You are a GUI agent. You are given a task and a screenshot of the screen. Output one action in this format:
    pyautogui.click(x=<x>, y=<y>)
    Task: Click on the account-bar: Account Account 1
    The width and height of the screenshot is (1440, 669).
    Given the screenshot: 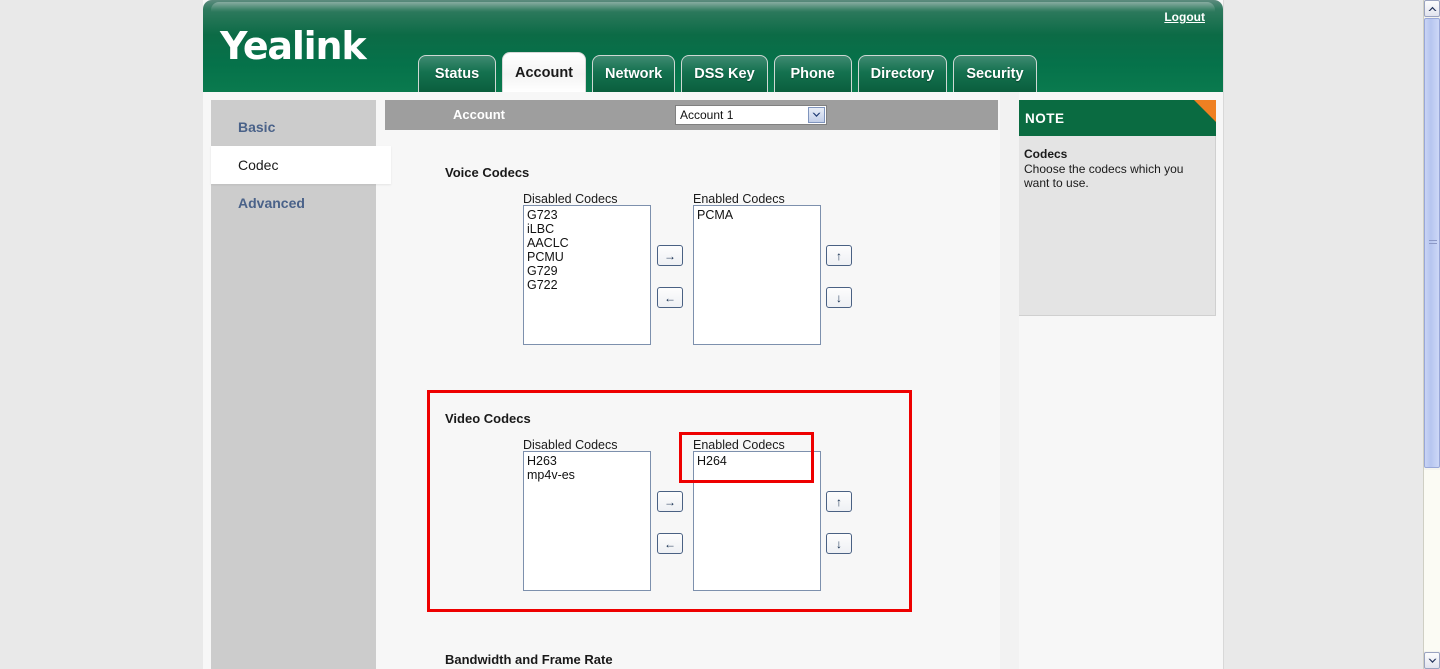 What is the action you would take?
    pyautogui.click(x=691, y=115)
    